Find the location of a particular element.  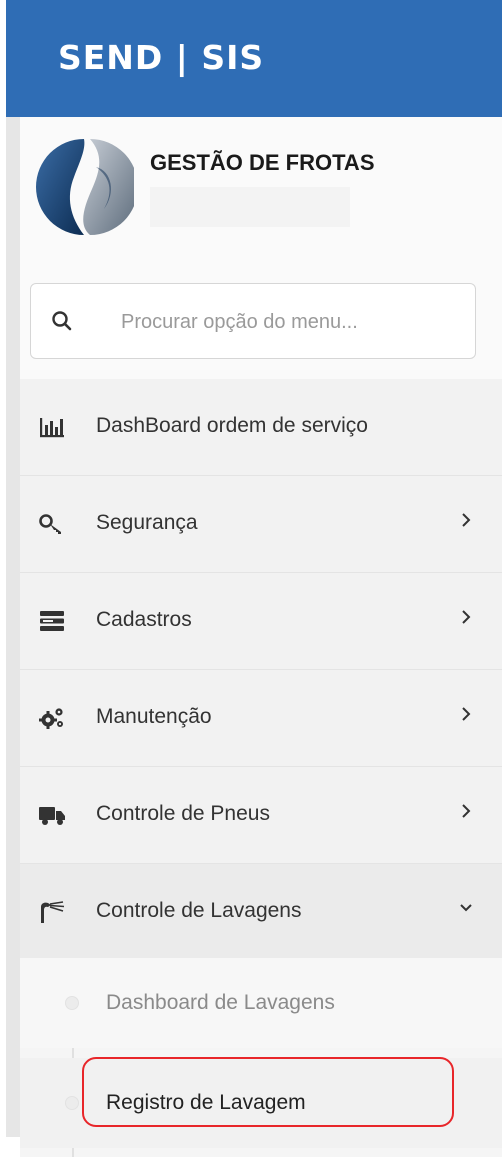

menu-item-dashboard-os: DashBoard ordem de serviço is located at coordinates (261, 427).